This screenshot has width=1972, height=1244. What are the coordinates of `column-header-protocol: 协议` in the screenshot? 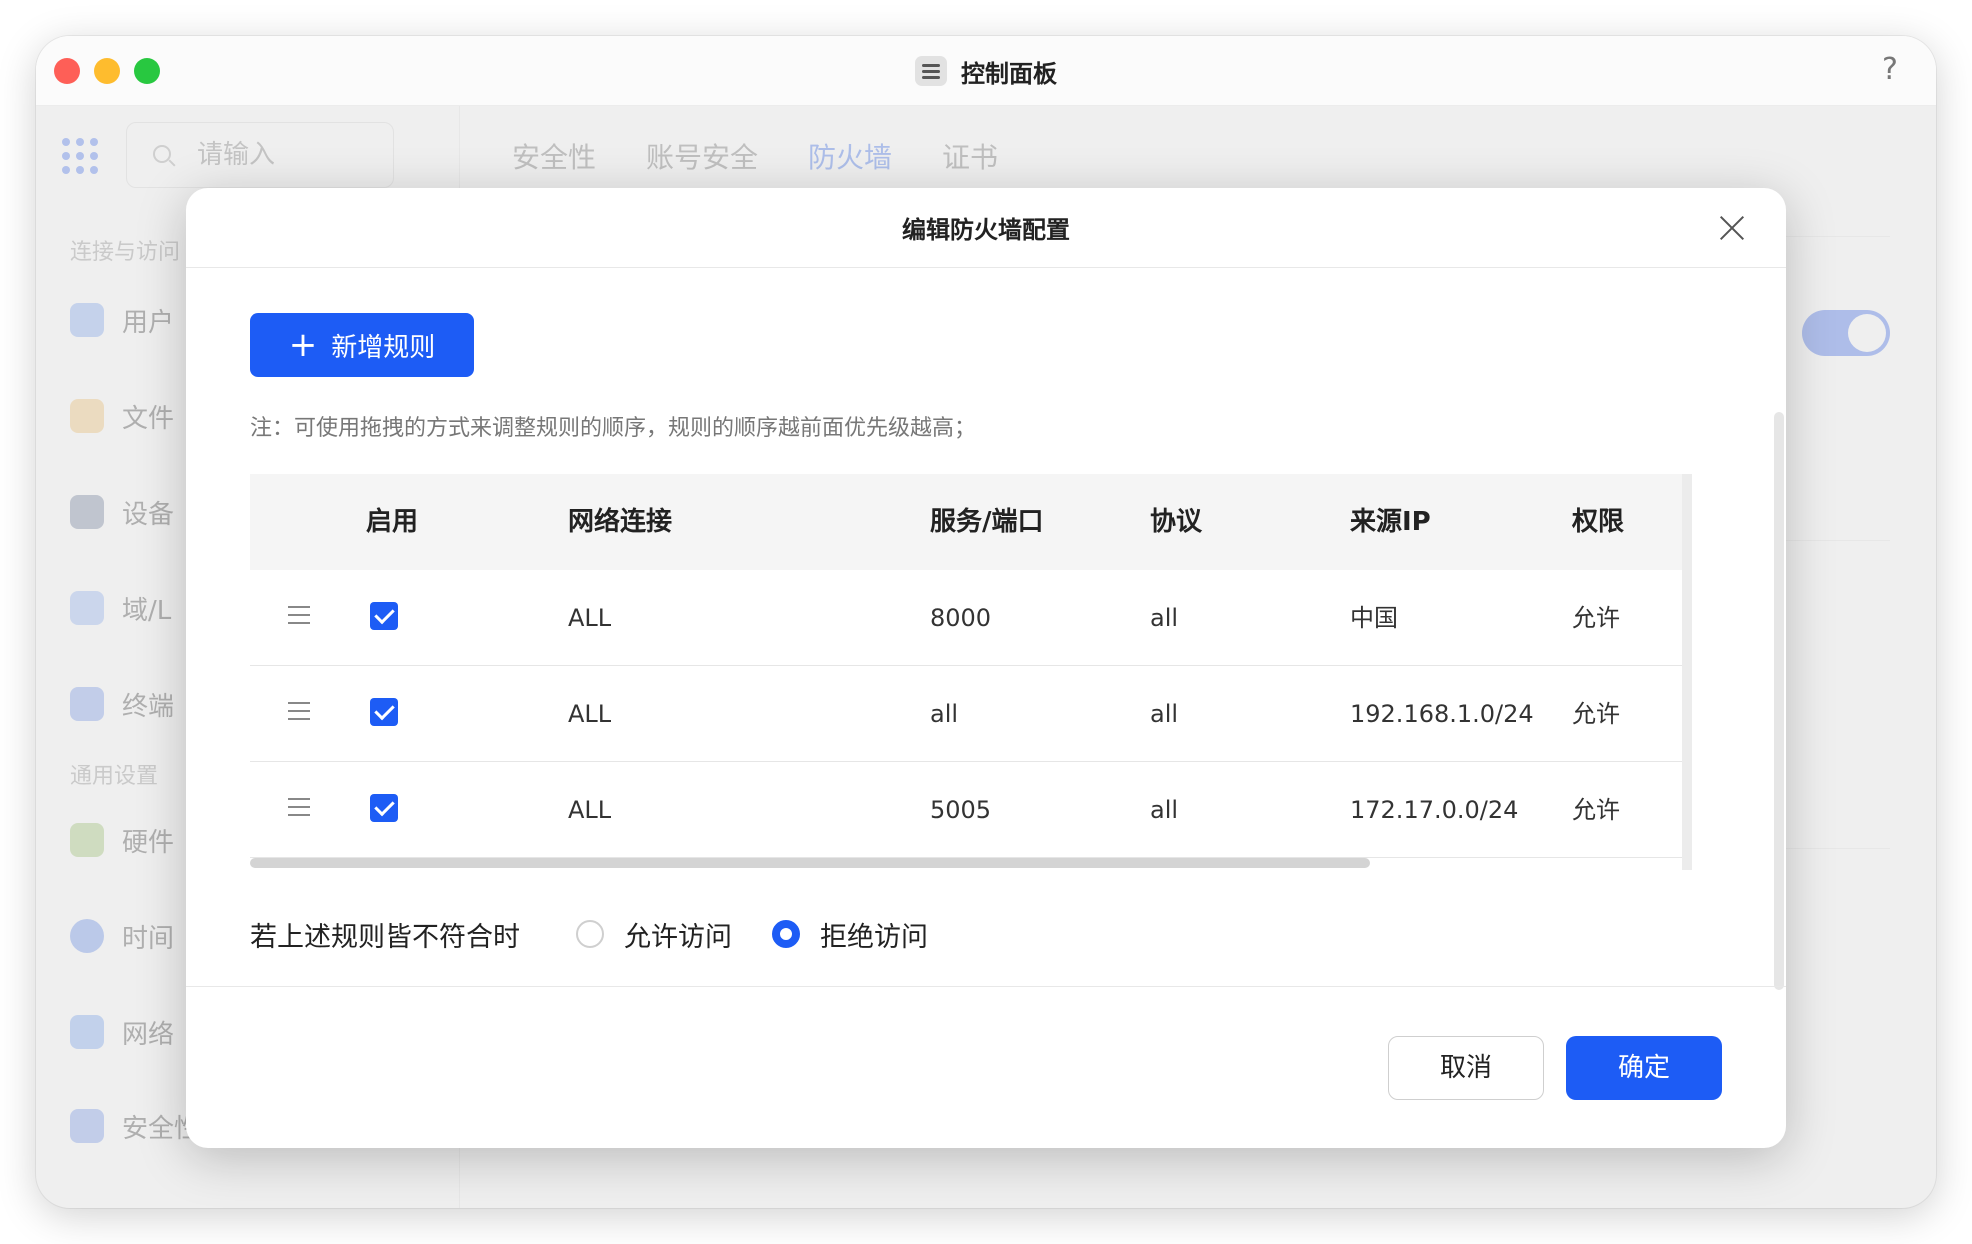 It's located at (1176, 522).